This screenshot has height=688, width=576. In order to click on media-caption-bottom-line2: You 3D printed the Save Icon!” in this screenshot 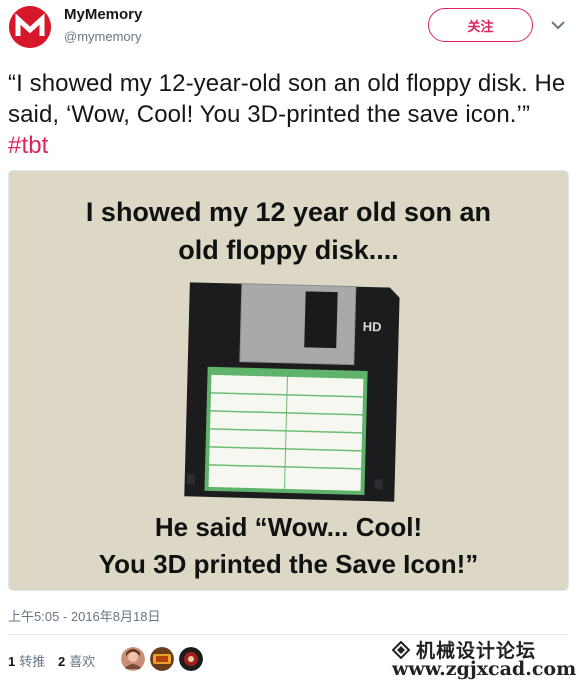, I will do `click(288, 564)`.